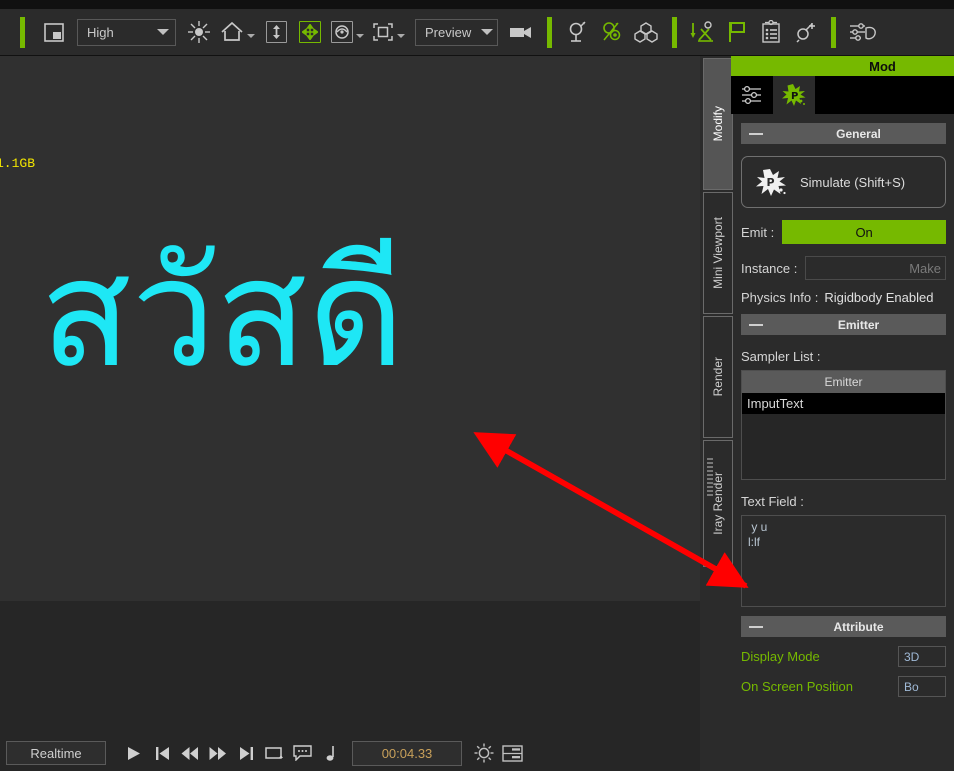 The image size is (954, 771). What do you see at coordinates (843, 561) in the screenshot?
I see `text-field-input: y u l:lf` at bounding box center [843, 561].